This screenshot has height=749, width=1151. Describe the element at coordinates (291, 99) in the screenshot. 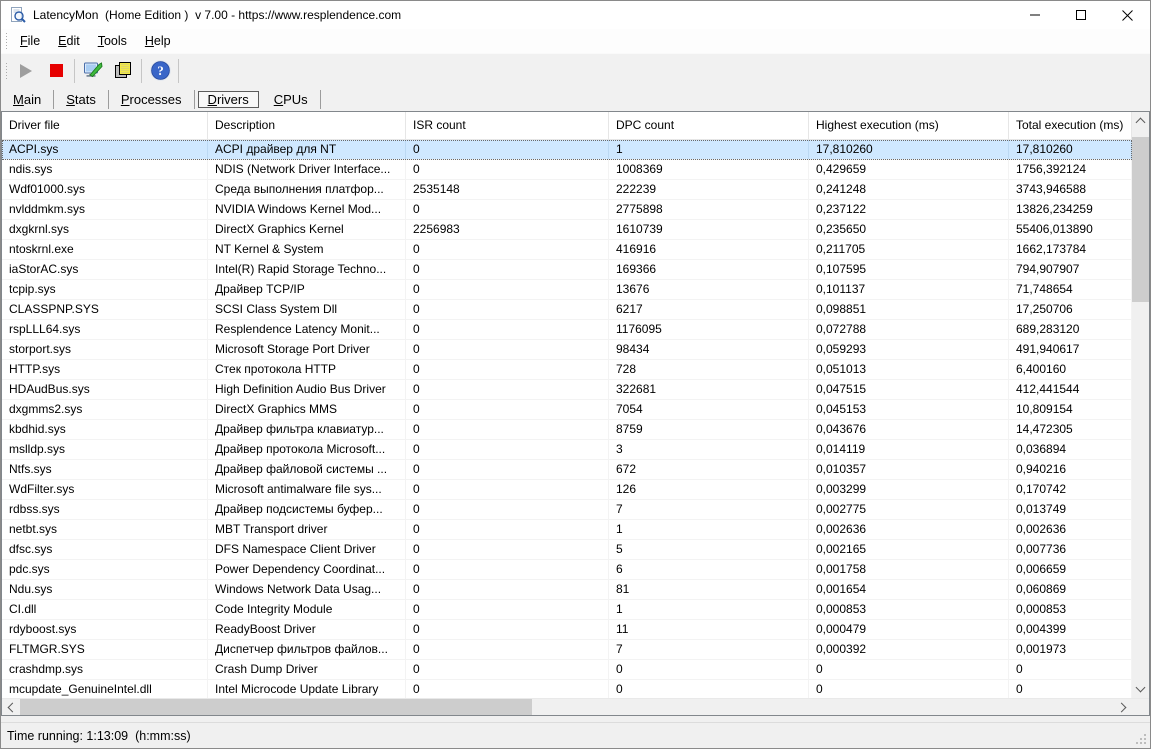

I see `tab-cpus: CPUs` at that location.